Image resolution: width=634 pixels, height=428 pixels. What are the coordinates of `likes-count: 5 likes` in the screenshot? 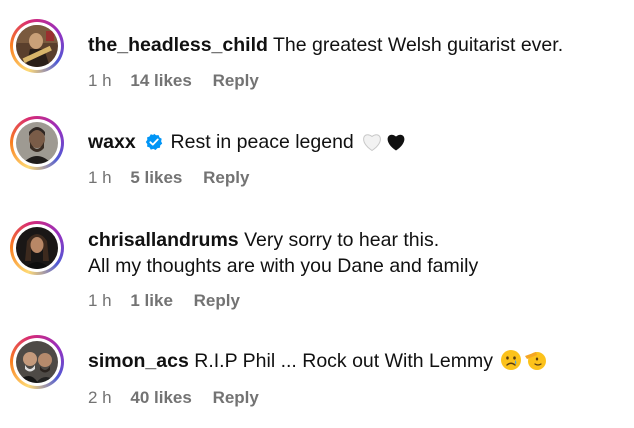 It's located at (156, 177).